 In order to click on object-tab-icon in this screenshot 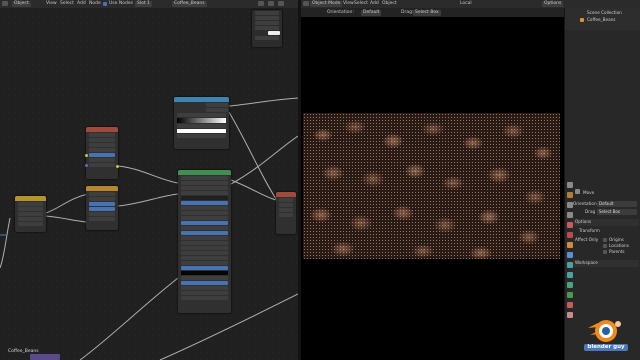, I will do `click(570, 245)`.